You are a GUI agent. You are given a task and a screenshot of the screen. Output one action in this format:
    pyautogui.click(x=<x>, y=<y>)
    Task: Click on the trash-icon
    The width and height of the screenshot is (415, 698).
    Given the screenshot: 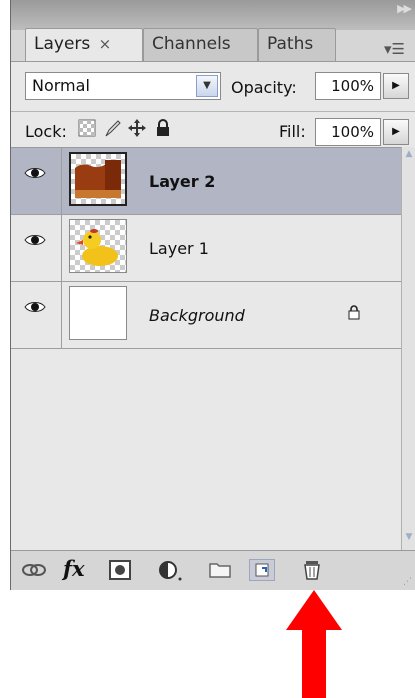 What is the action you would take?
    pyautogui.click(x=312, y=570)
    